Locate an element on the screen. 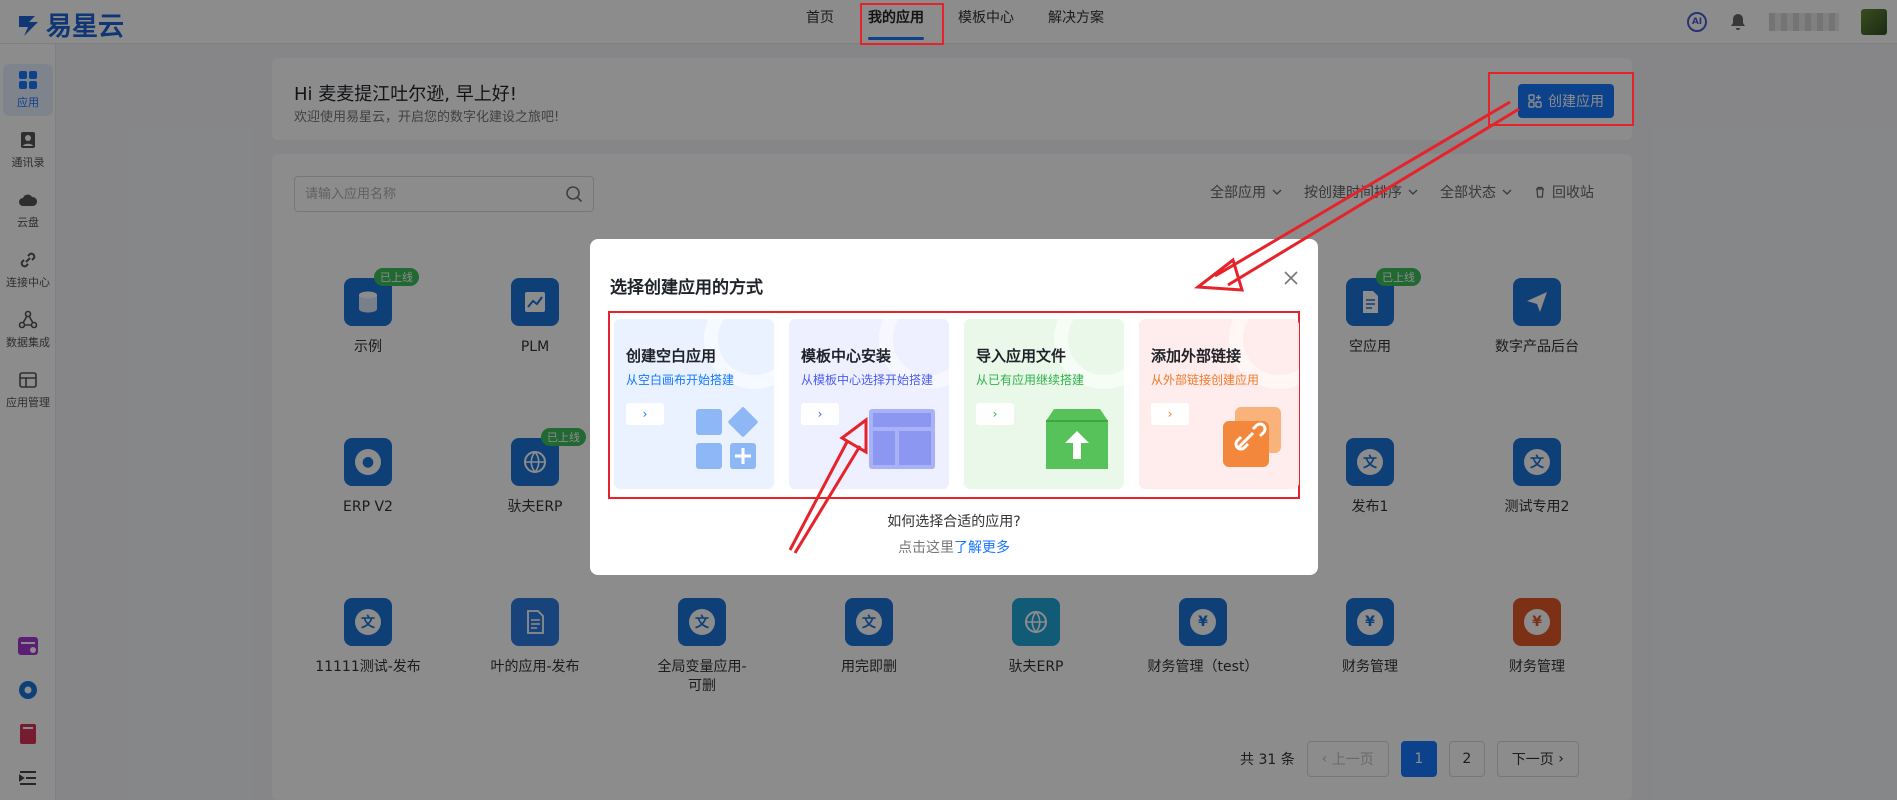 The image size is (1897, 800). option-import-file: 导入应用文件 从已有应用继续搭建 › is located at coordinates (1044, 404).